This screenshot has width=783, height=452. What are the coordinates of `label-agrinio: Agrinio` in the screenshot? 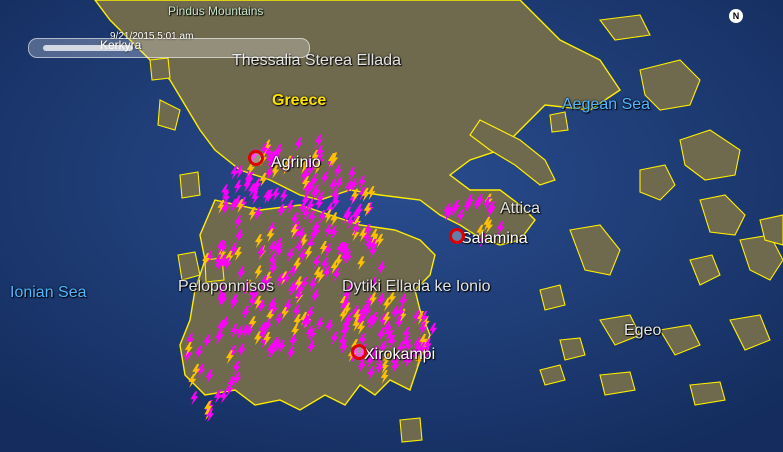 It's located at (296, 162).